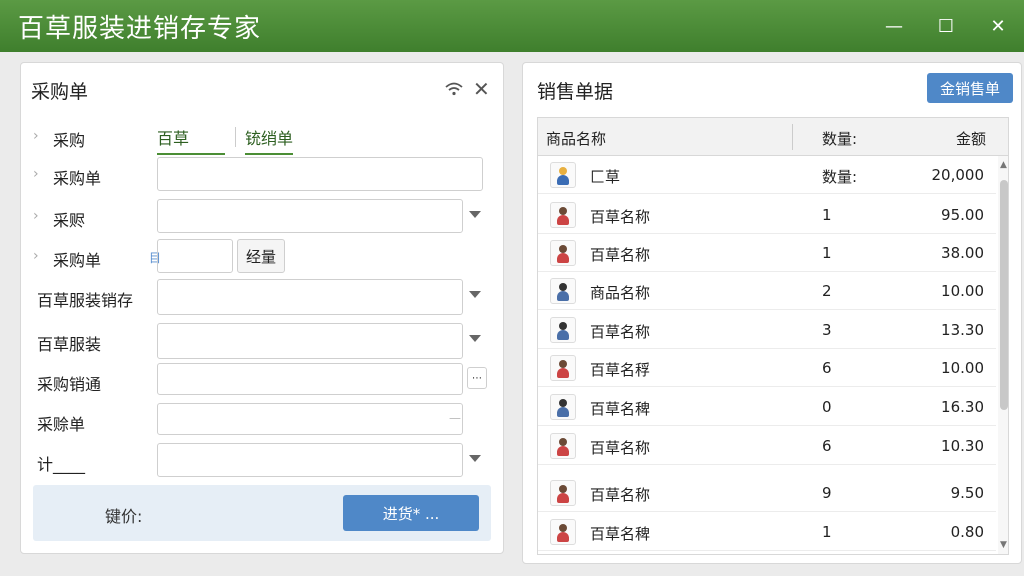 Image resolution: width=1024 pixels, height=576 pixels. What do you see at coordinates (77, 260) in the screenshot?
I see `label-purchase-order-2: 采购单` at bounding box center [77, 260].